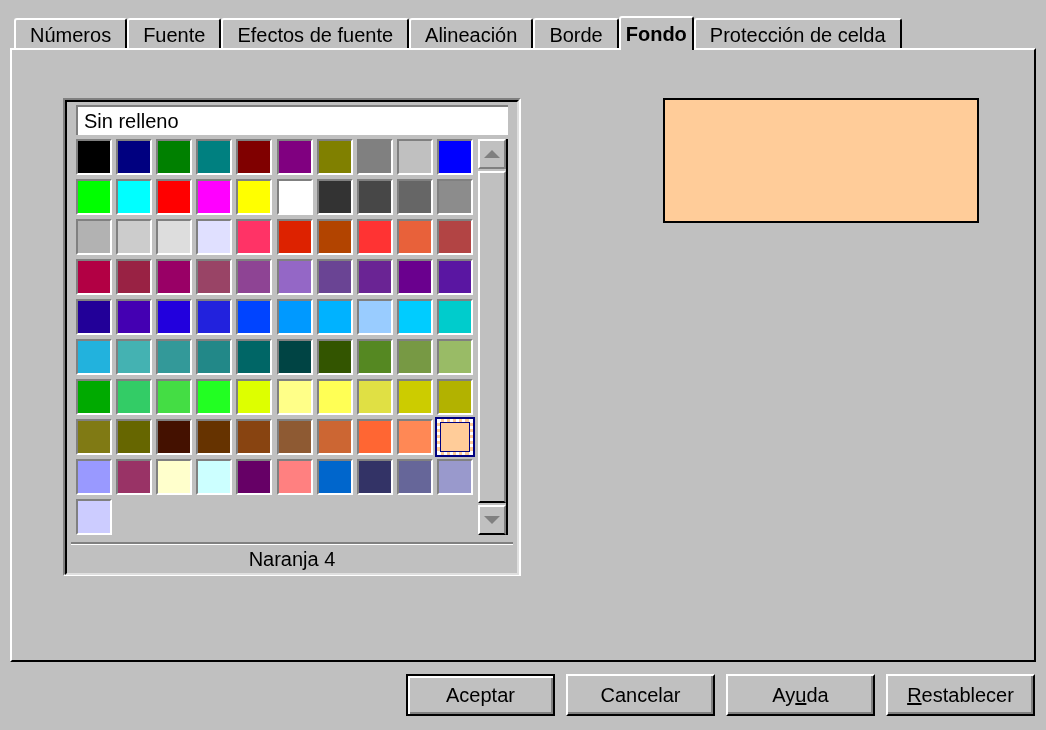 This screenshot has width=1046, height=730. I want to click on tab: Fondo, so click(656, 33).